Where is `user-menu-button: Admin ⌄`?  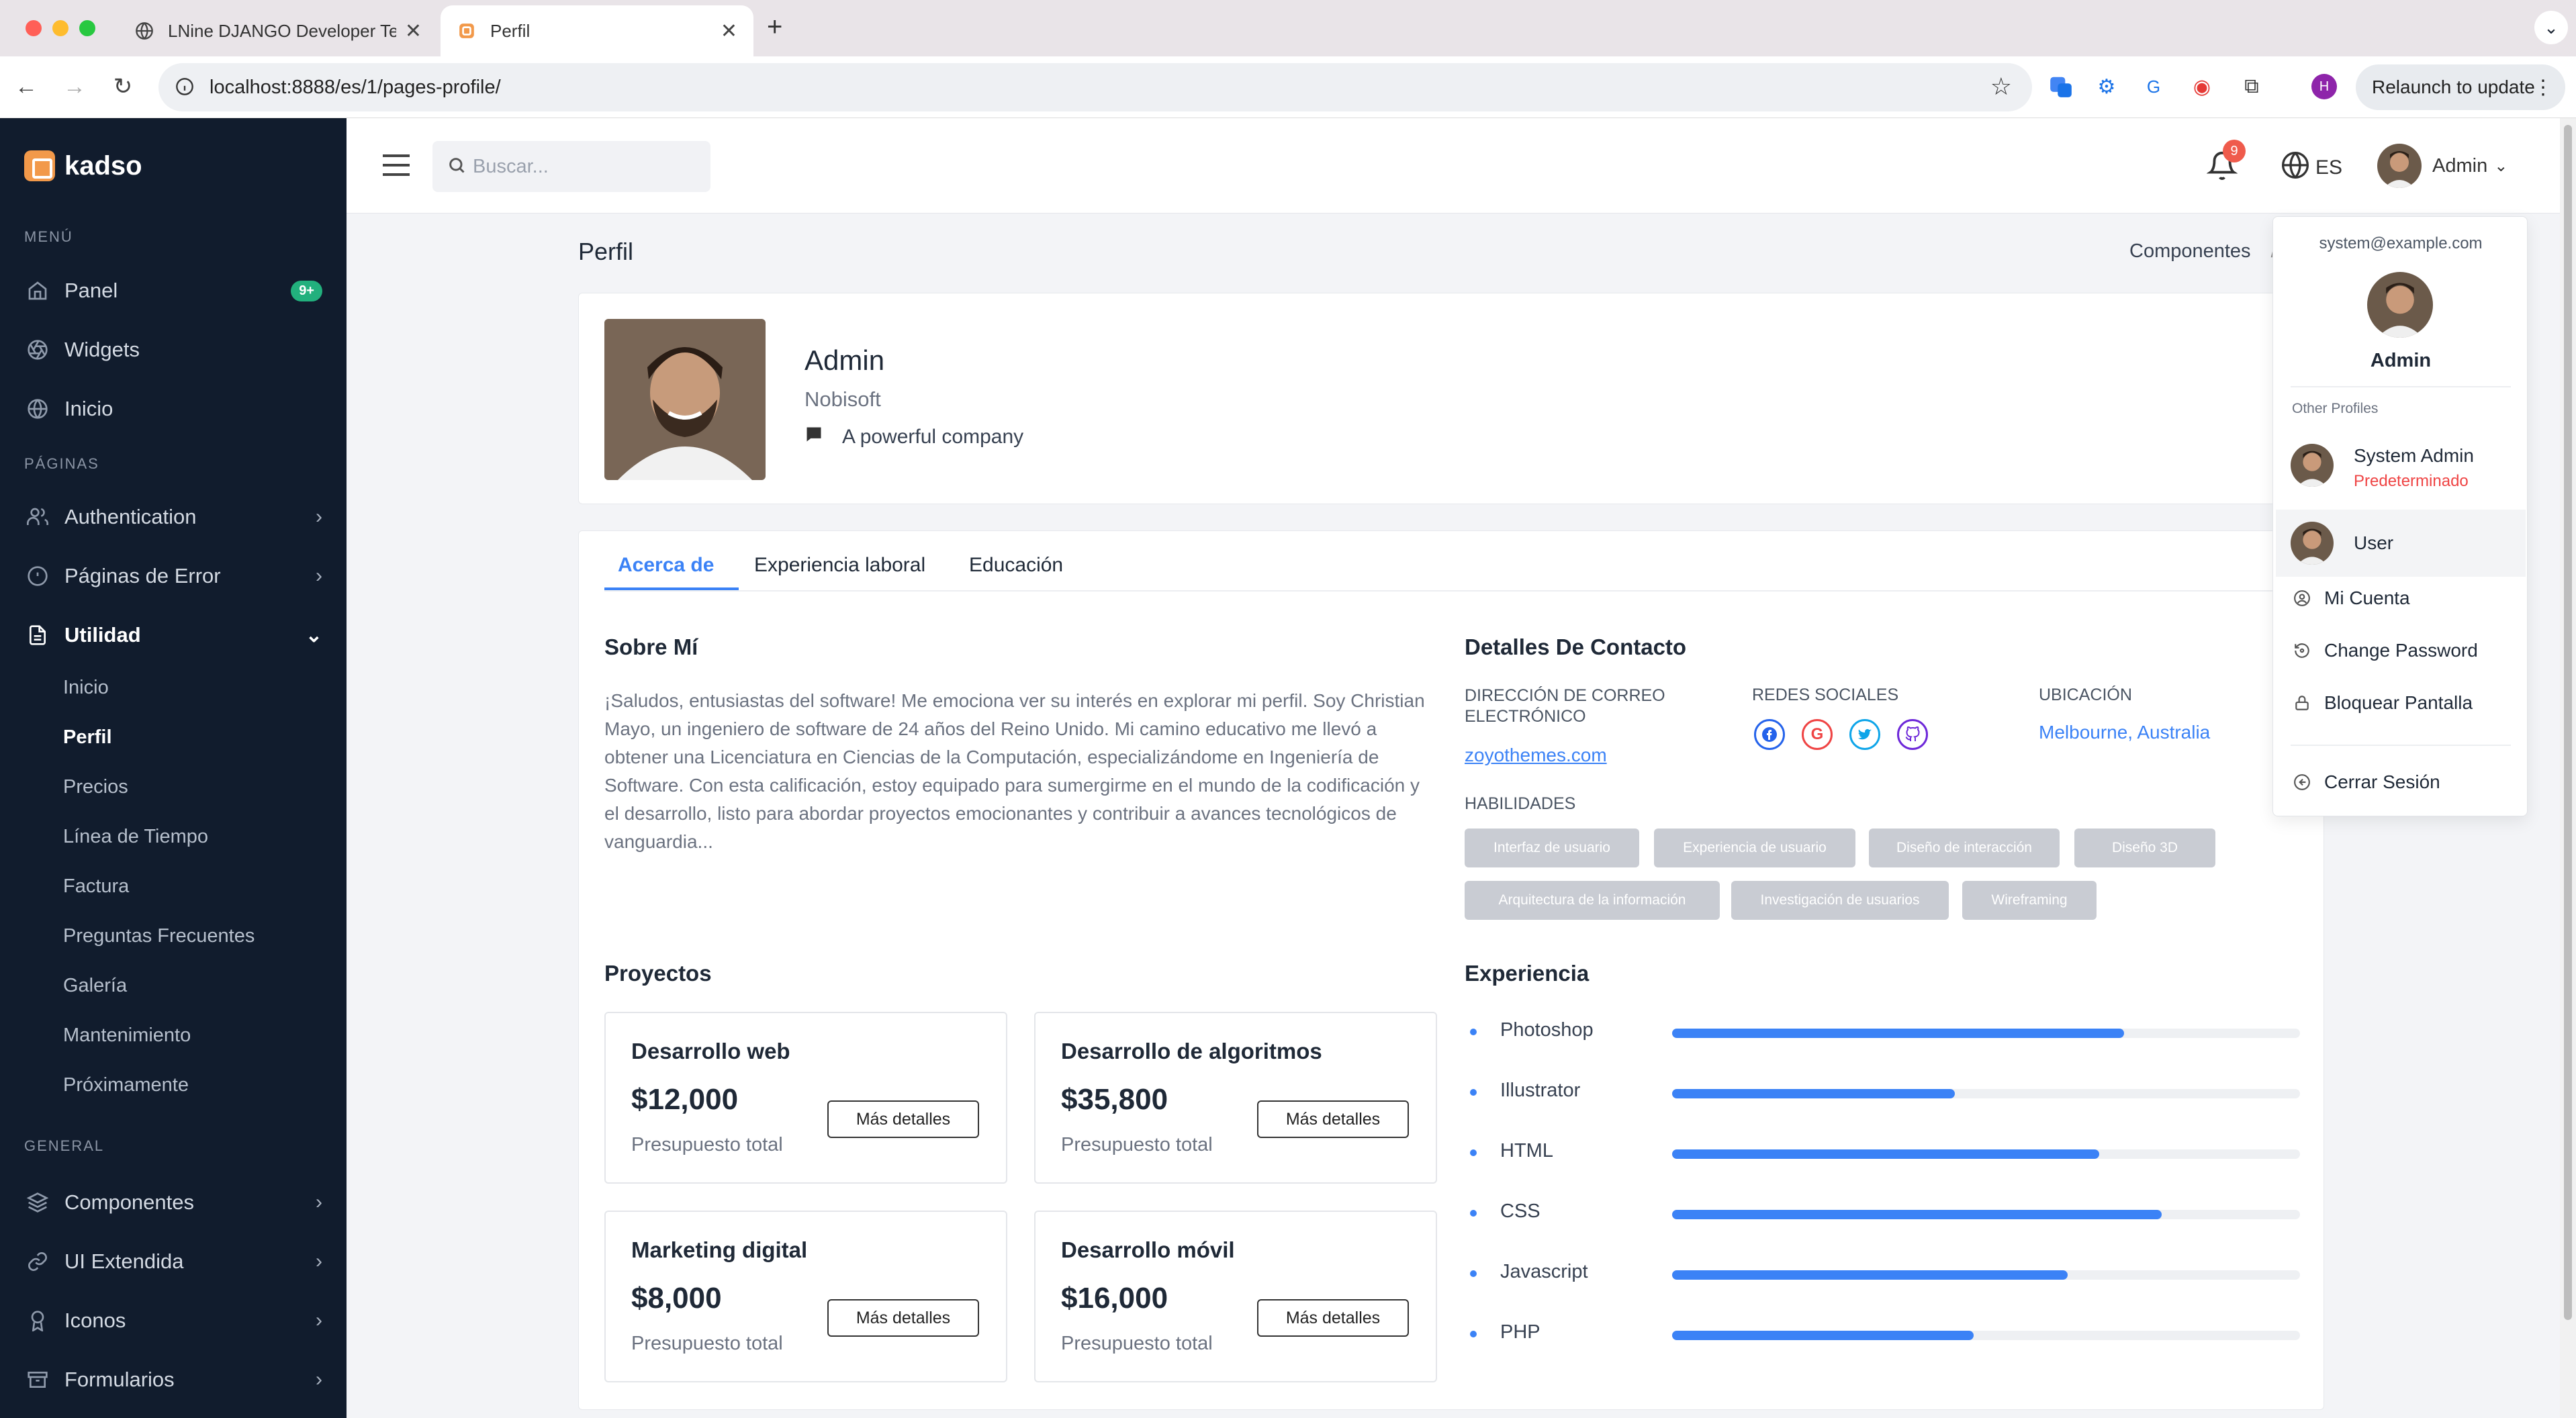
user-menu-button: Admin ⌄ is located at coordinates (2442, 166).